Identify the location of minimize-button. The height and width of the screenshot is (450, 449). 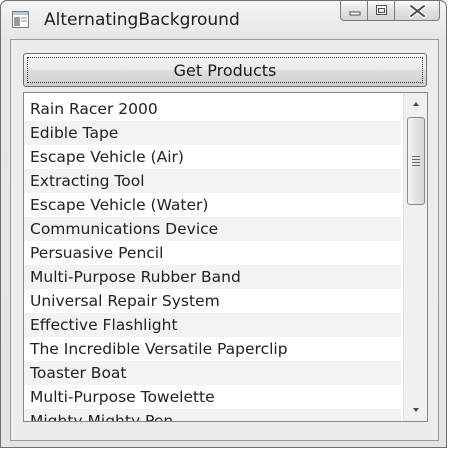
(354, 11).